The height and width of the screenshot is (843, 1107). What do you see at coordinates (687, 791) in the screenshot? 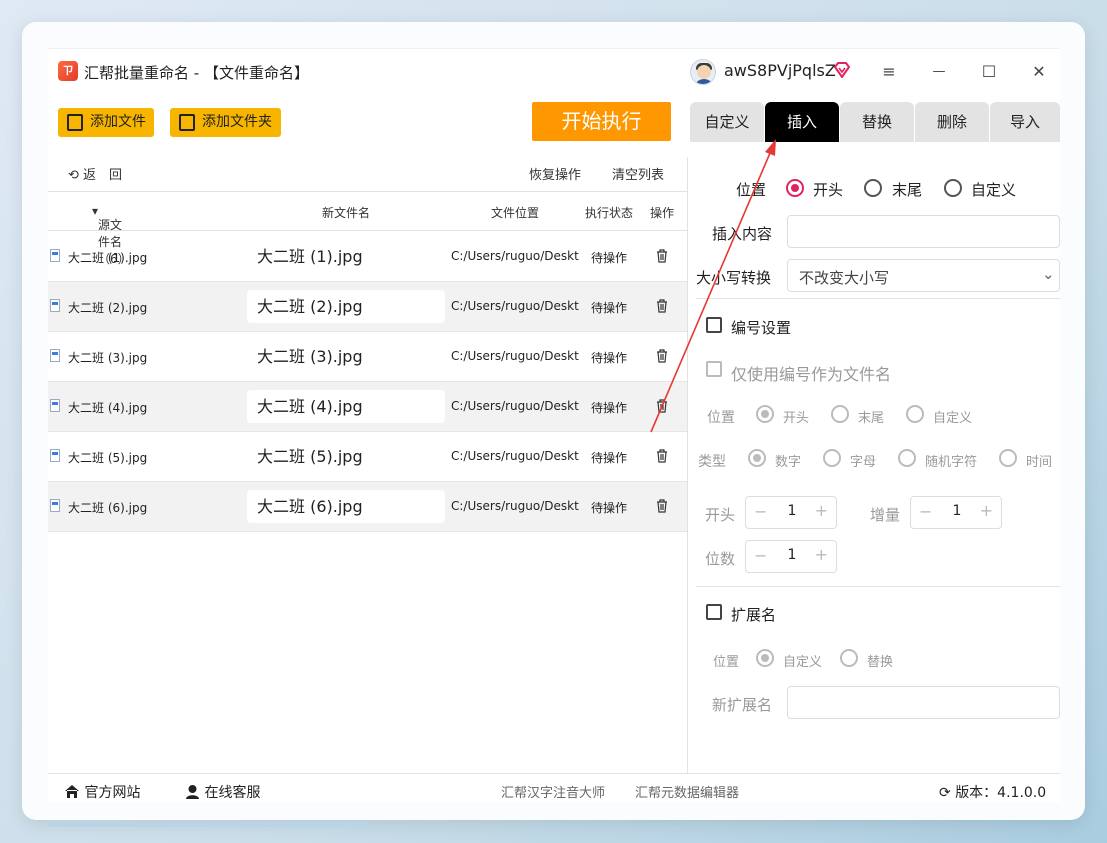
I see `metadata-tool-link: 汇帮元数据编辑器` at bounding box center [687, 791].